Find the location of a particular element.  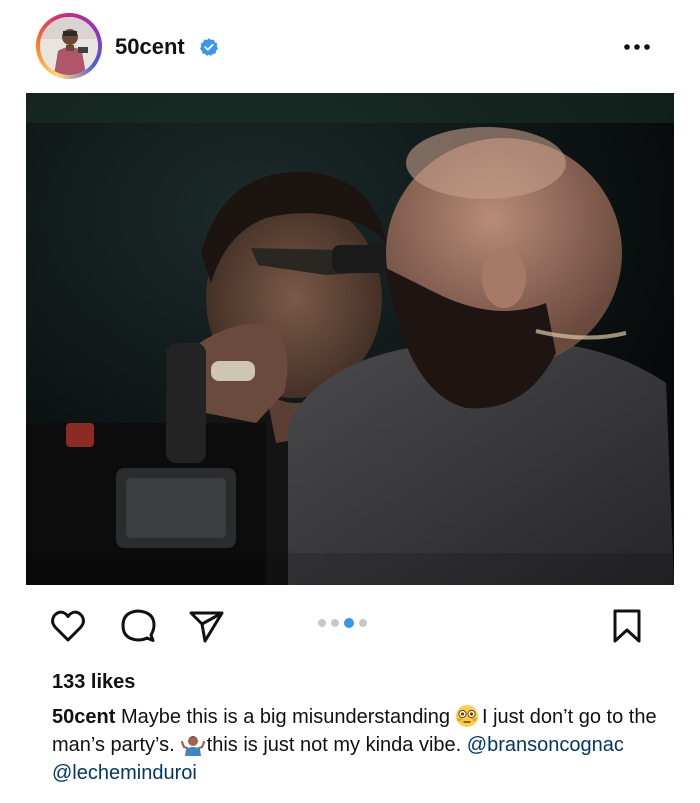

caption-username: 50cent is located at coordinates (83, 717).